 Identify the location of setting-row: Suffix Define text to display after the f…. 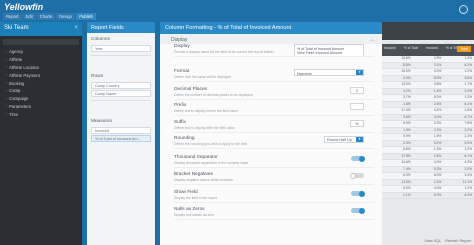
(274, 125).